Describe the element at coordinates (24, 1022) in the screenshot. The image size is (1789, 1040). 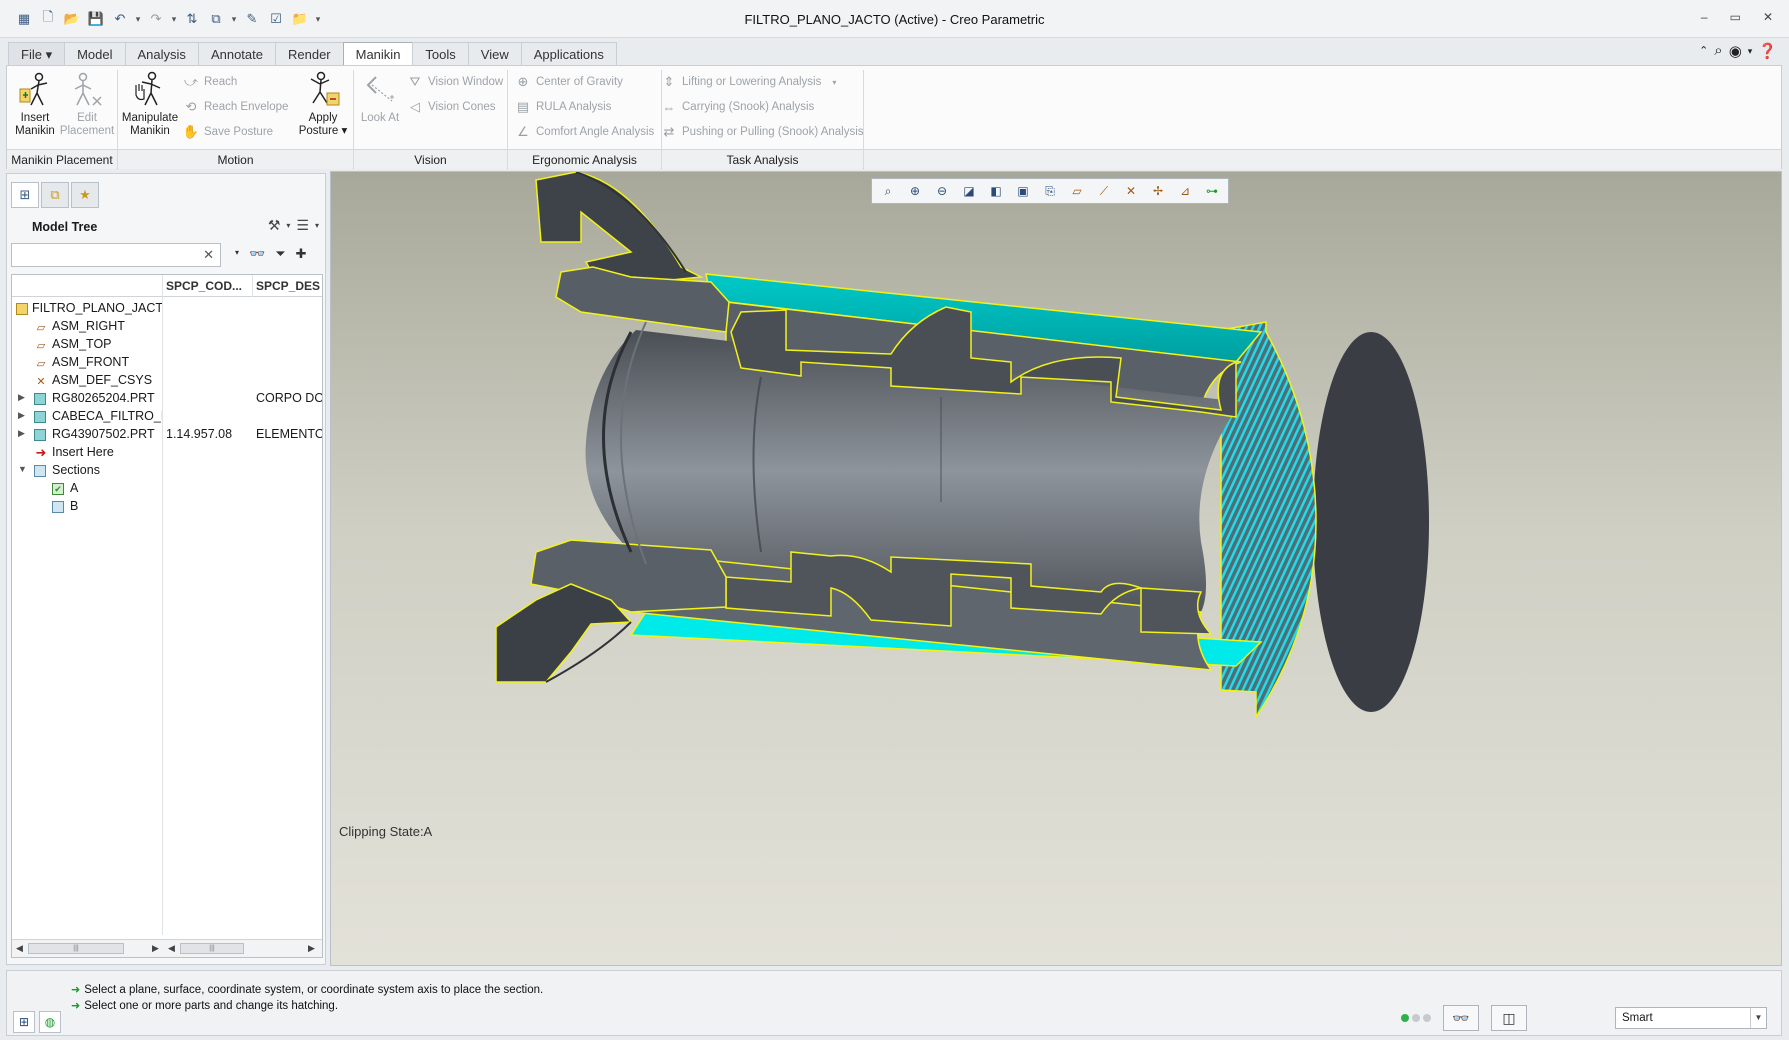
I see `toggle-navigator-icon: ⊞` at that location.